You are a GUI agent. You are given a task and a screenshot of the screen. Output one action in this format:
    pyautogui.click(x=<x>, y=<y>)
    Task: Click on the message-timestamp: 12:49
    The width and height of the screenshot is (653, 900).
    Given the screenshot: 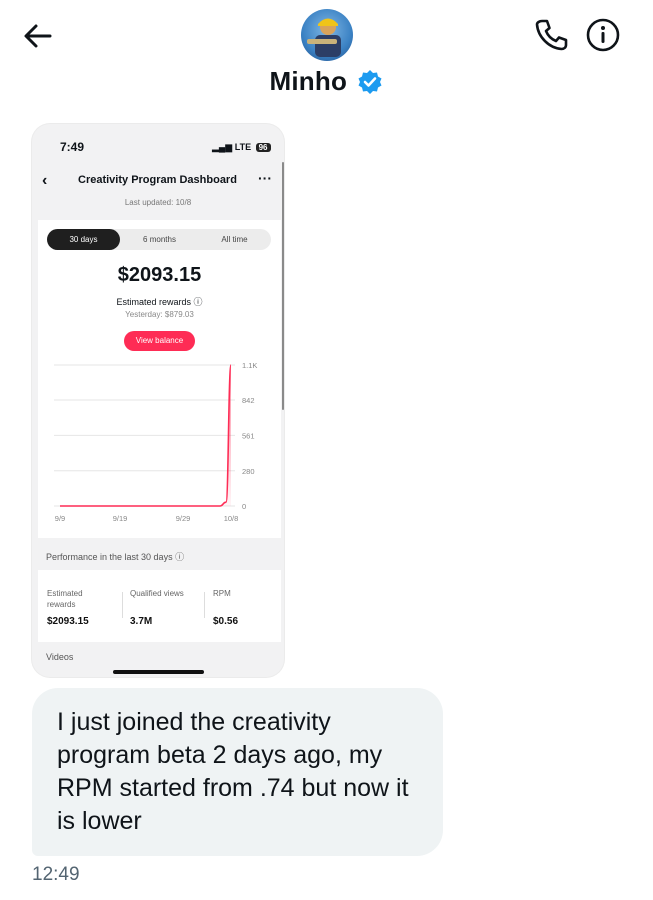 What is the action you would take?
    pyautogui.click(x=56, y=874)
    